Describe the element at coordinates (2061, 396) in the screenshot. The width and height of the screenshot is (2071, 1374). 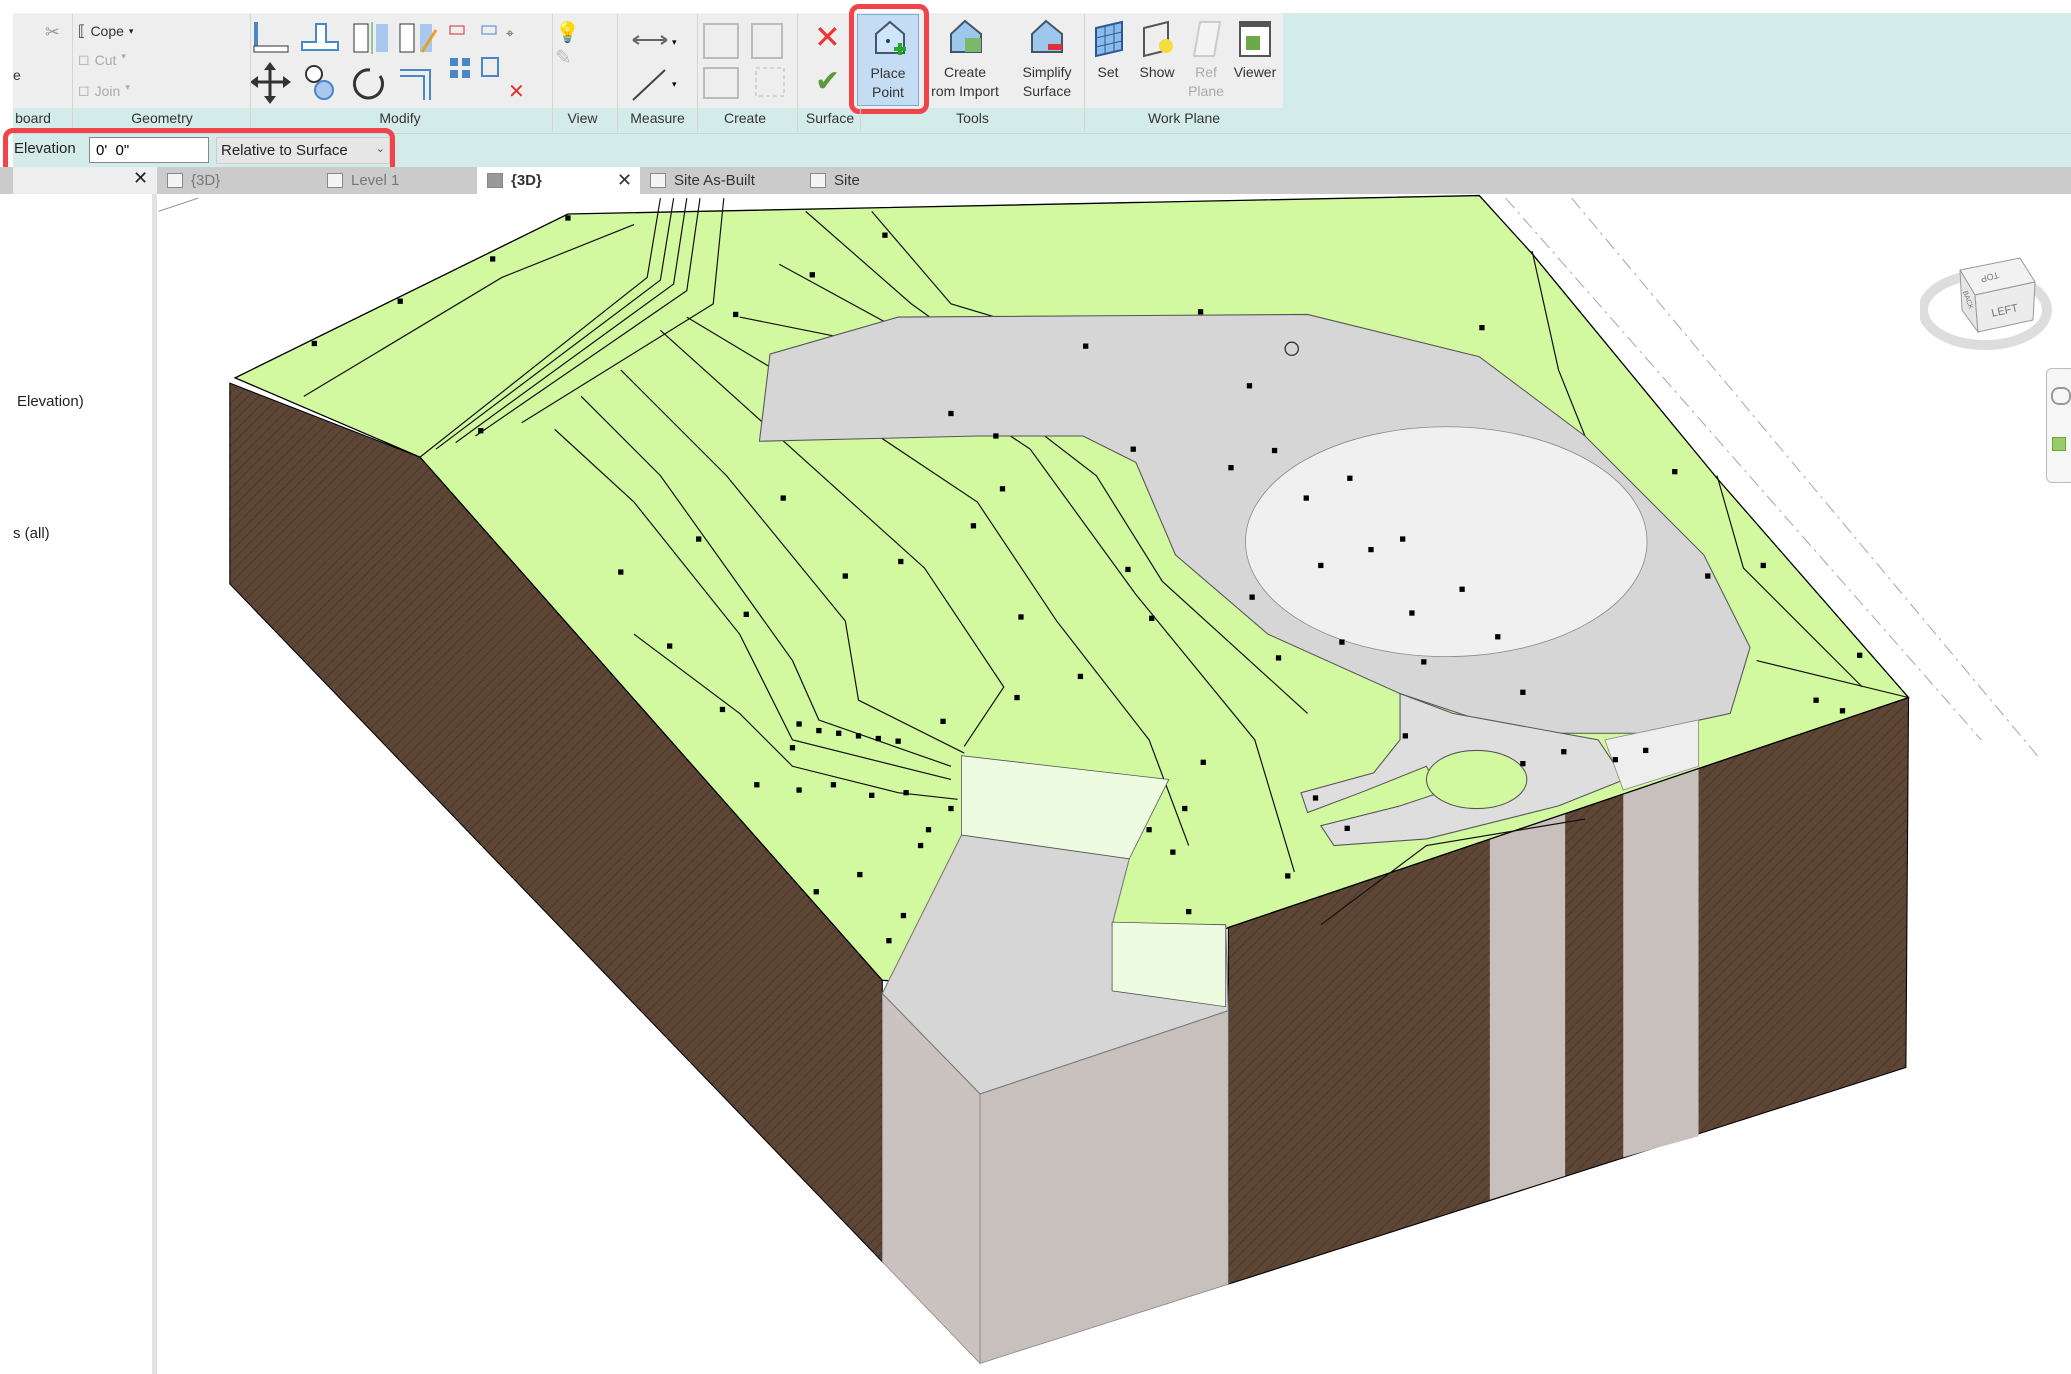
I see `steering-wheel-icon` at that location.